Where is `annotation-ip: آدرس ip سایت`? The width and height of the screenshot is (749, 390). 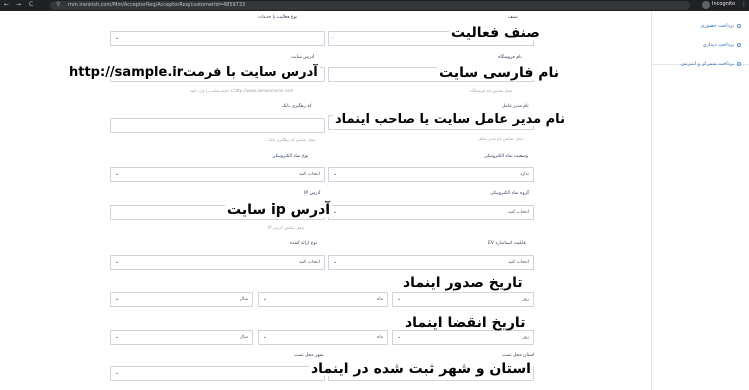 annotation-ip: آدرس ip سایت is located at coordinates (279, 210).